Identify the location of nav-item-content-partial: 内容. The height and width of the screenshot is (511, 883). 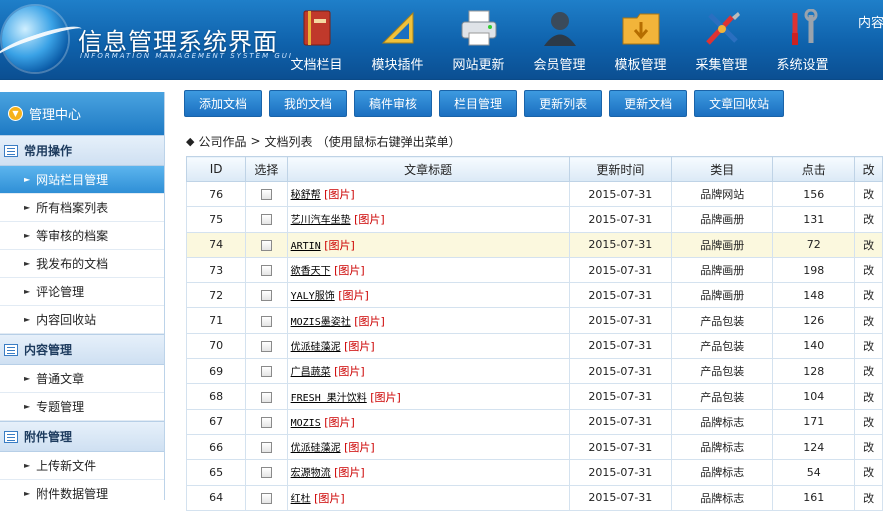
(870, 21).